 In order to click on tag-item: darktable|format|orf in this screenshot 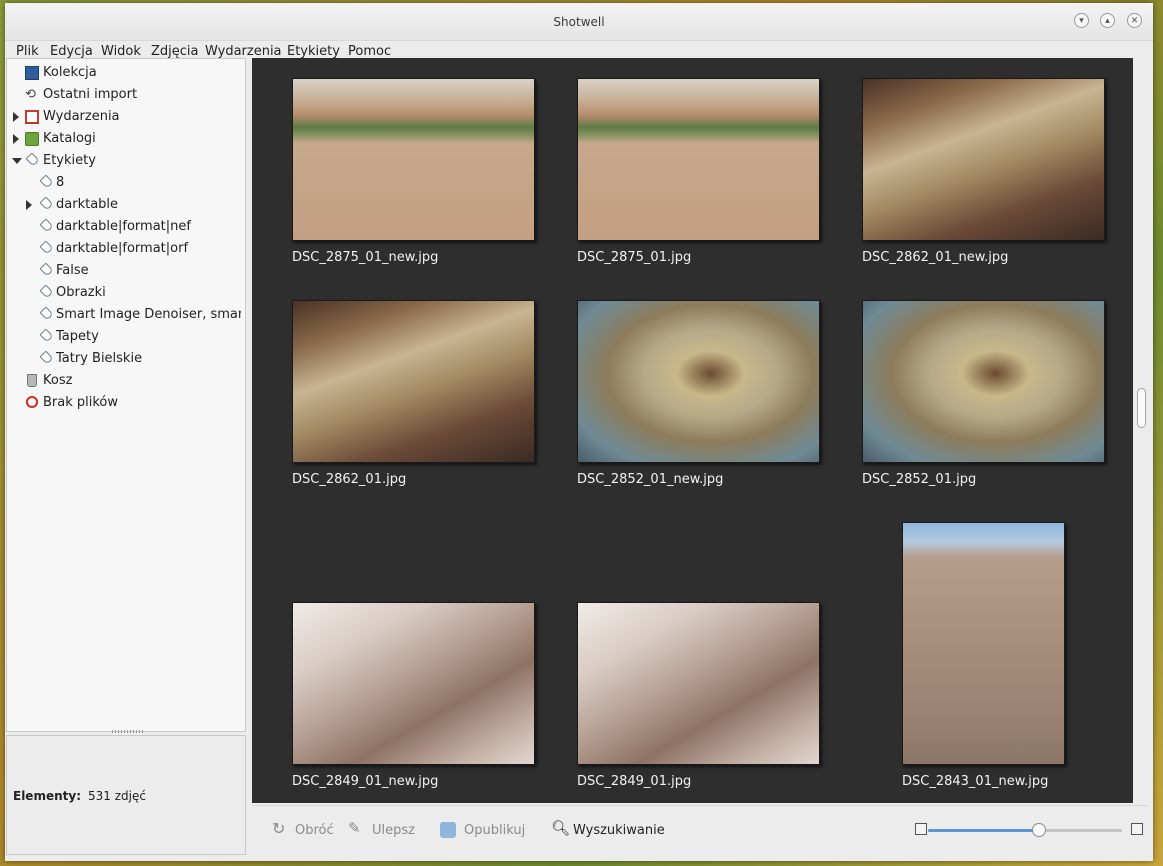, I will do `click(126, 250)`.